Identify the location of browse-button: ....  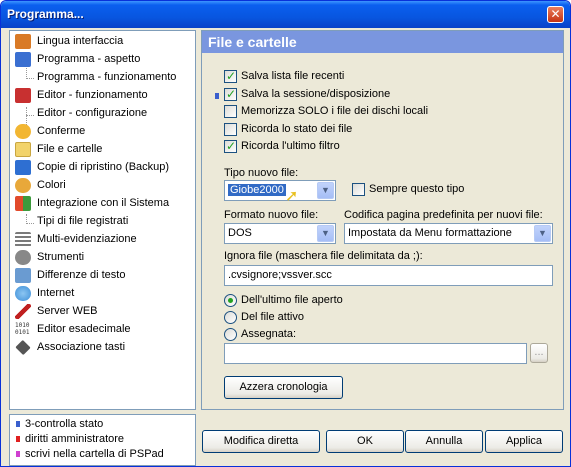
(539, 353).